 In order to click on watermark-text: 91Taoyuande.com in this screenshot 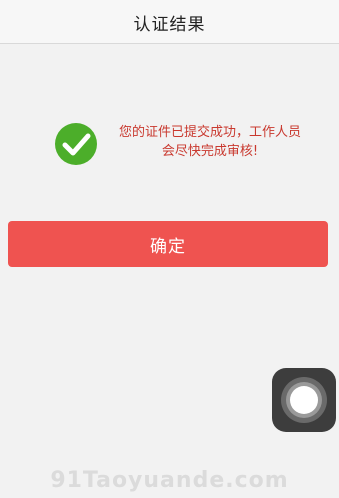, I will do `click(169, 480)`.